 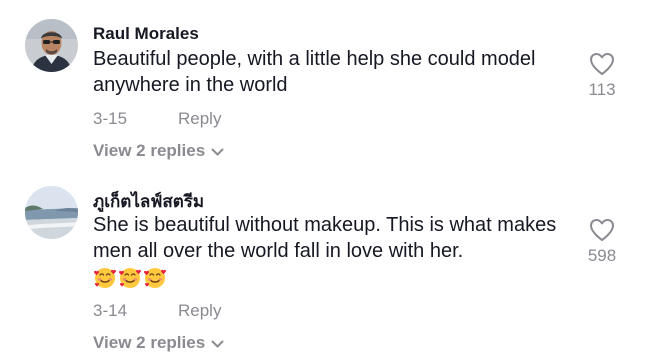 What do you see at coordinates (110, 310) in the screenshot?
I see `comment-date: 3-14` at bounding box center [110, 310].